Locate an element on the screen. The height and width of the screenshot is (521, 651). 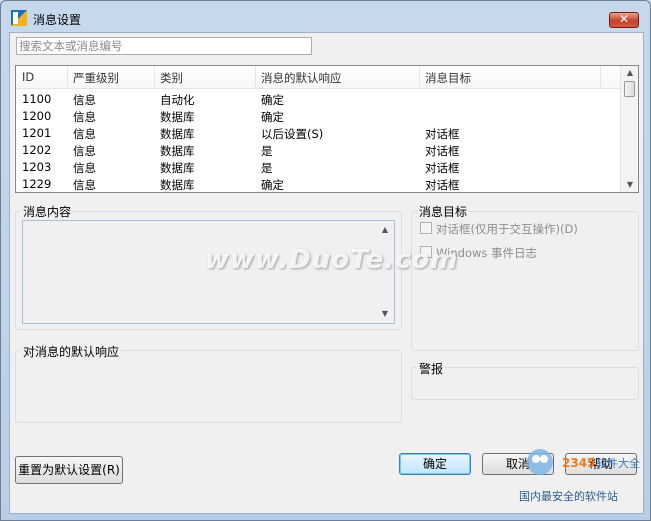
message-content-label: 消息内容 is located at coordinates (47, 211).